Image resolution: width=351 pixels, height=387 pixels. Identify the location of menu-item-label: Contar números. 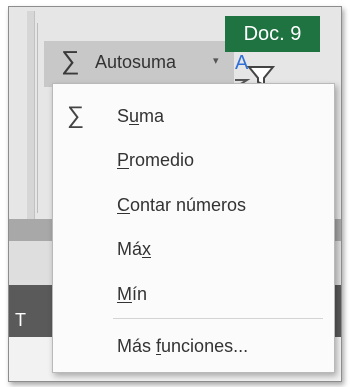
(182, 205).